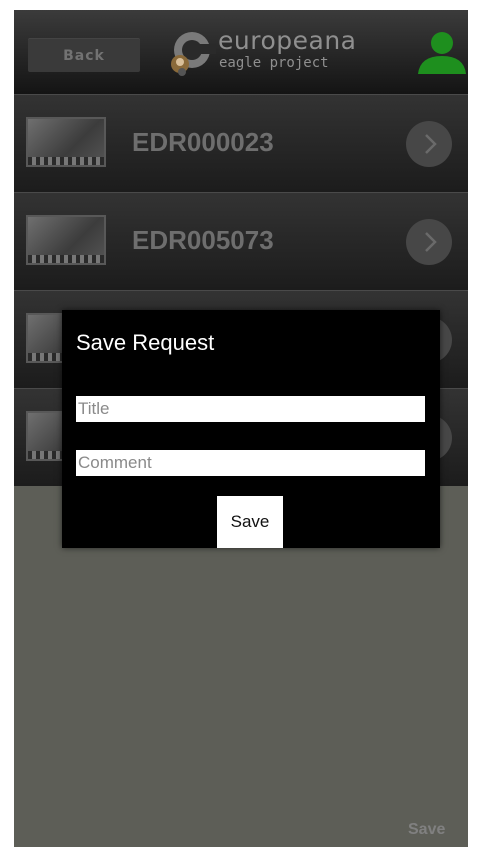 This screenshot has height=847, width=480. What do you see at coordinates (250, 463) in the screenshot?
I see `comment-field` at bounding box center [250, 463].